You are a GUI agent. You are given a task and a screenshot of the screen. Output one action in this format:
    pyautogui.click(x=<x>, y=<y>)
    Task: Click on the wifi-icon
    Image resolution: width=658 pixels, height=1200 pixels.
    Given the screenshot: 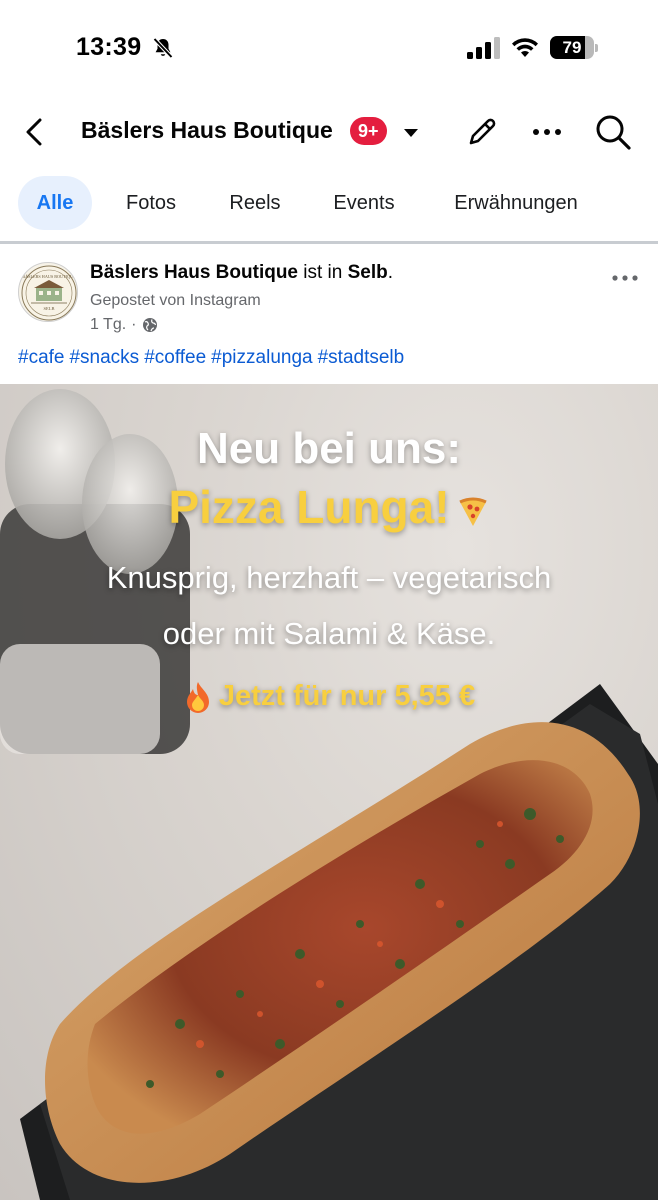 What is the action you would take?
    pyautogui.click(x=525, y=47)
    